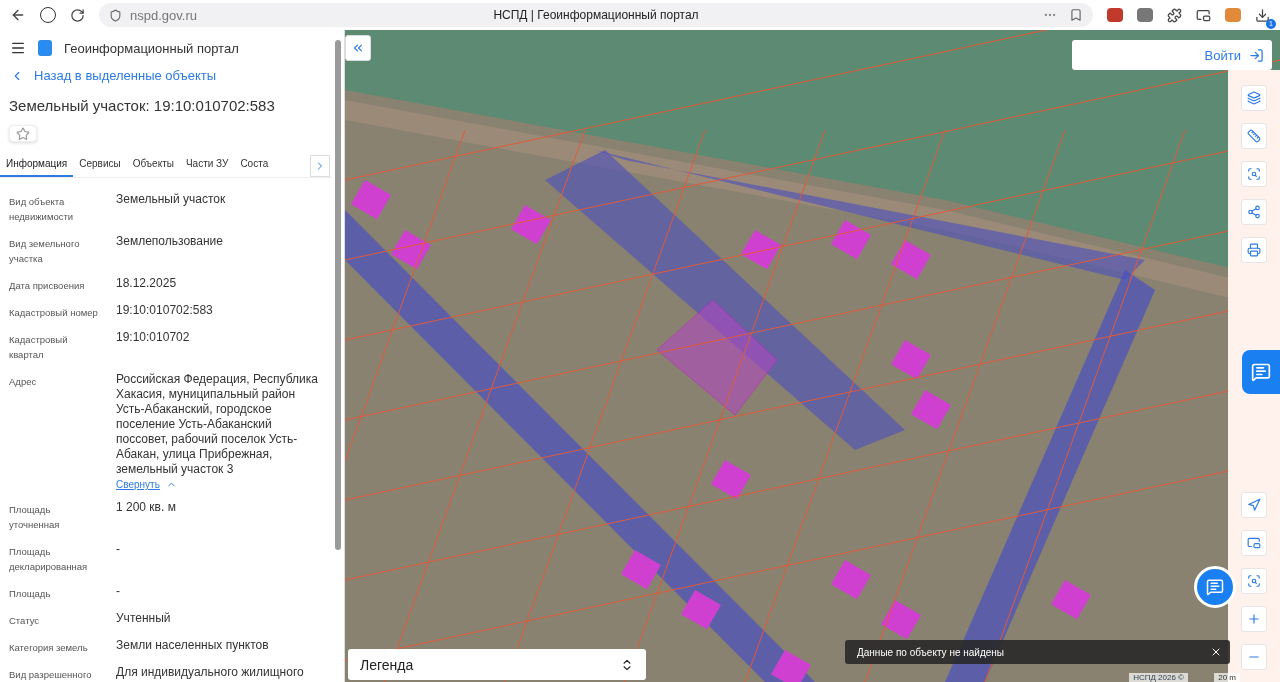 This screenshot has width=1280, height=682. I want to click on share-button, so click(1254, 212).